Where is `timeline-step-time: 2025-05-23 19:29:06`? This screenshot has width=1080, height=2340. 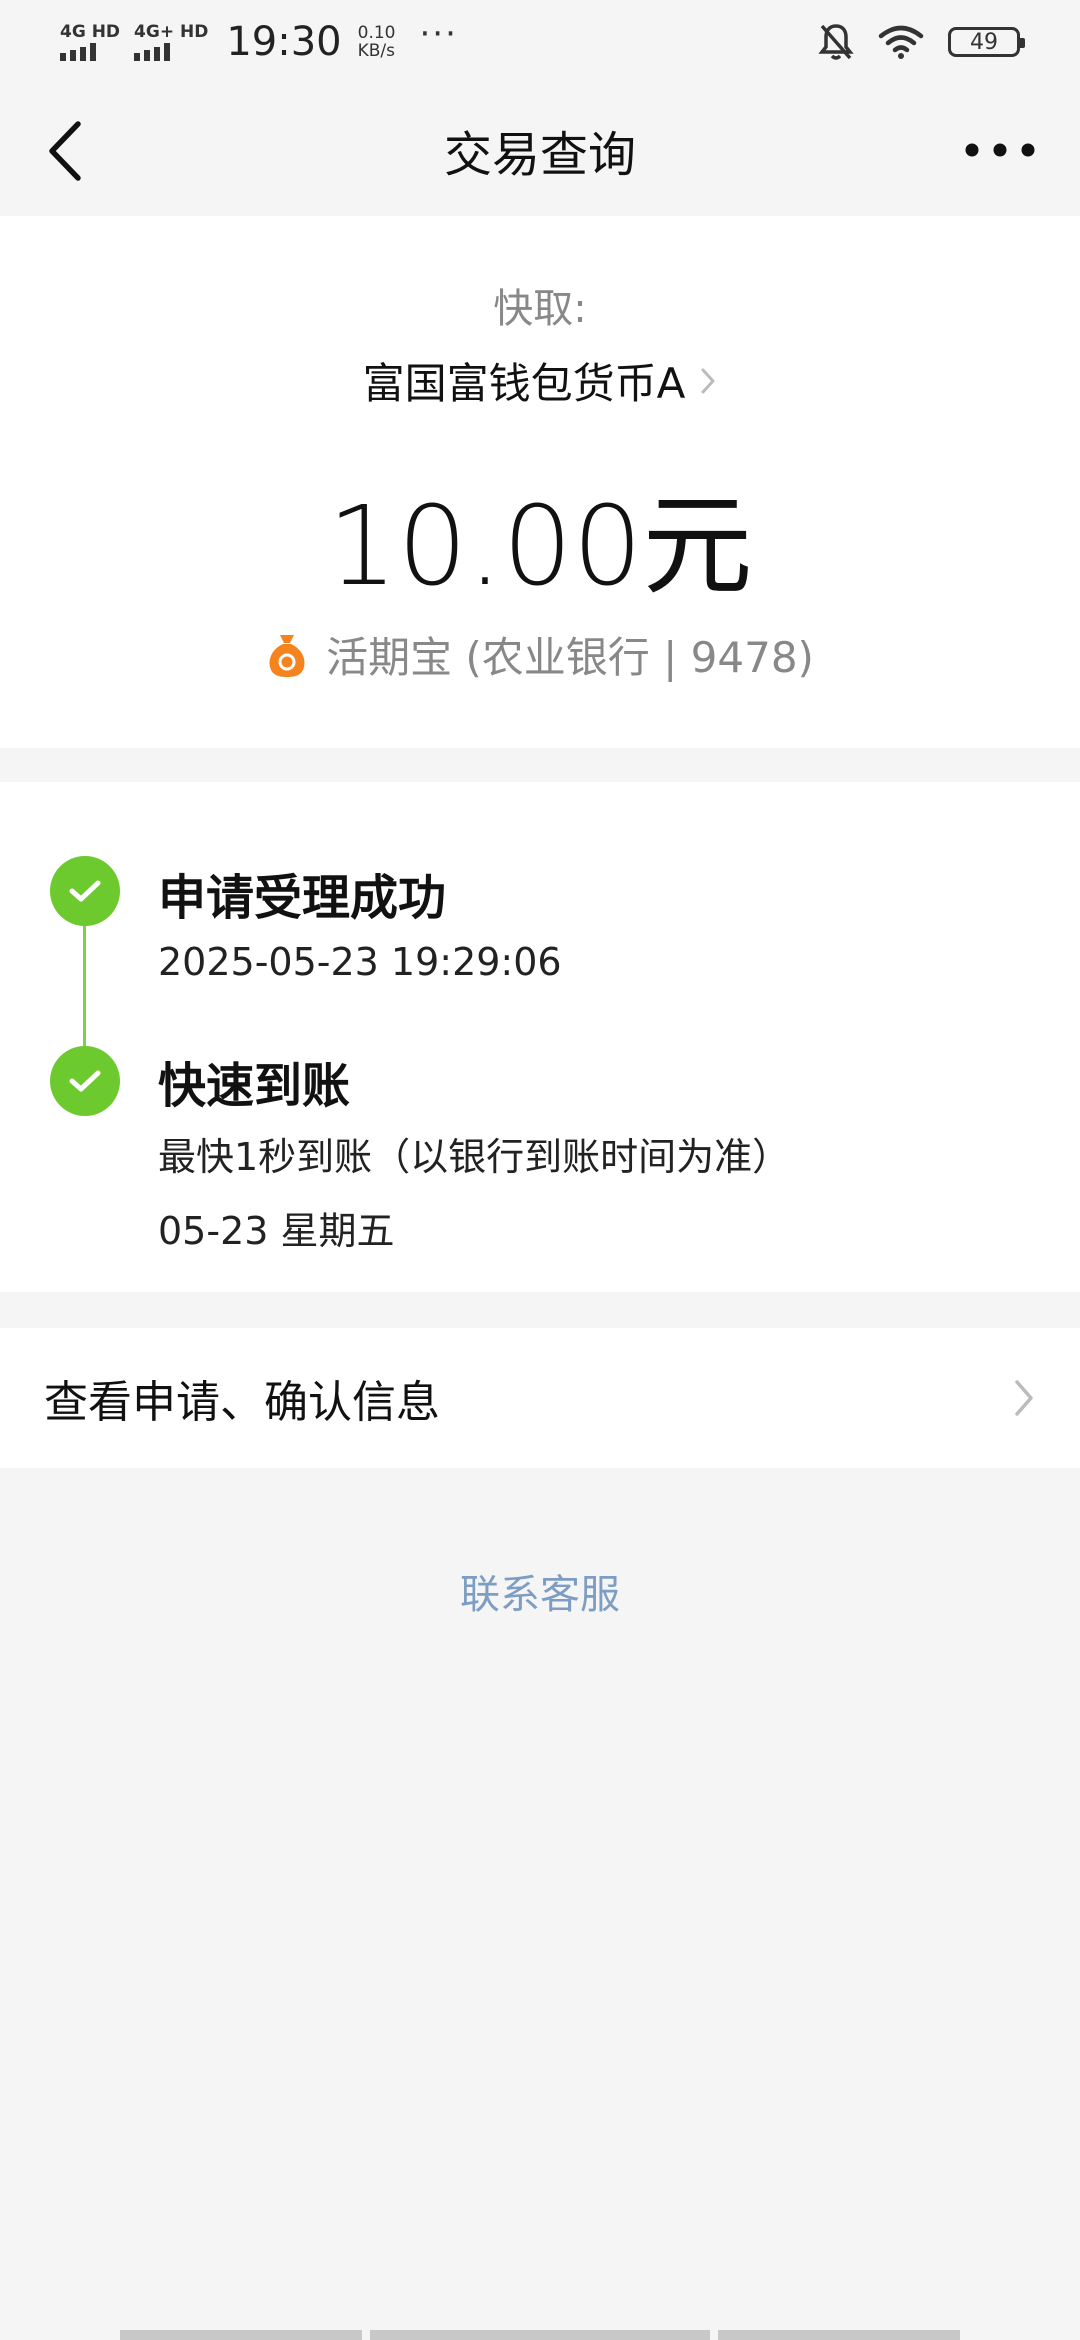
timeline-step-time: 2025-05-23 19:29:06 is located at coordinates (360, 962).